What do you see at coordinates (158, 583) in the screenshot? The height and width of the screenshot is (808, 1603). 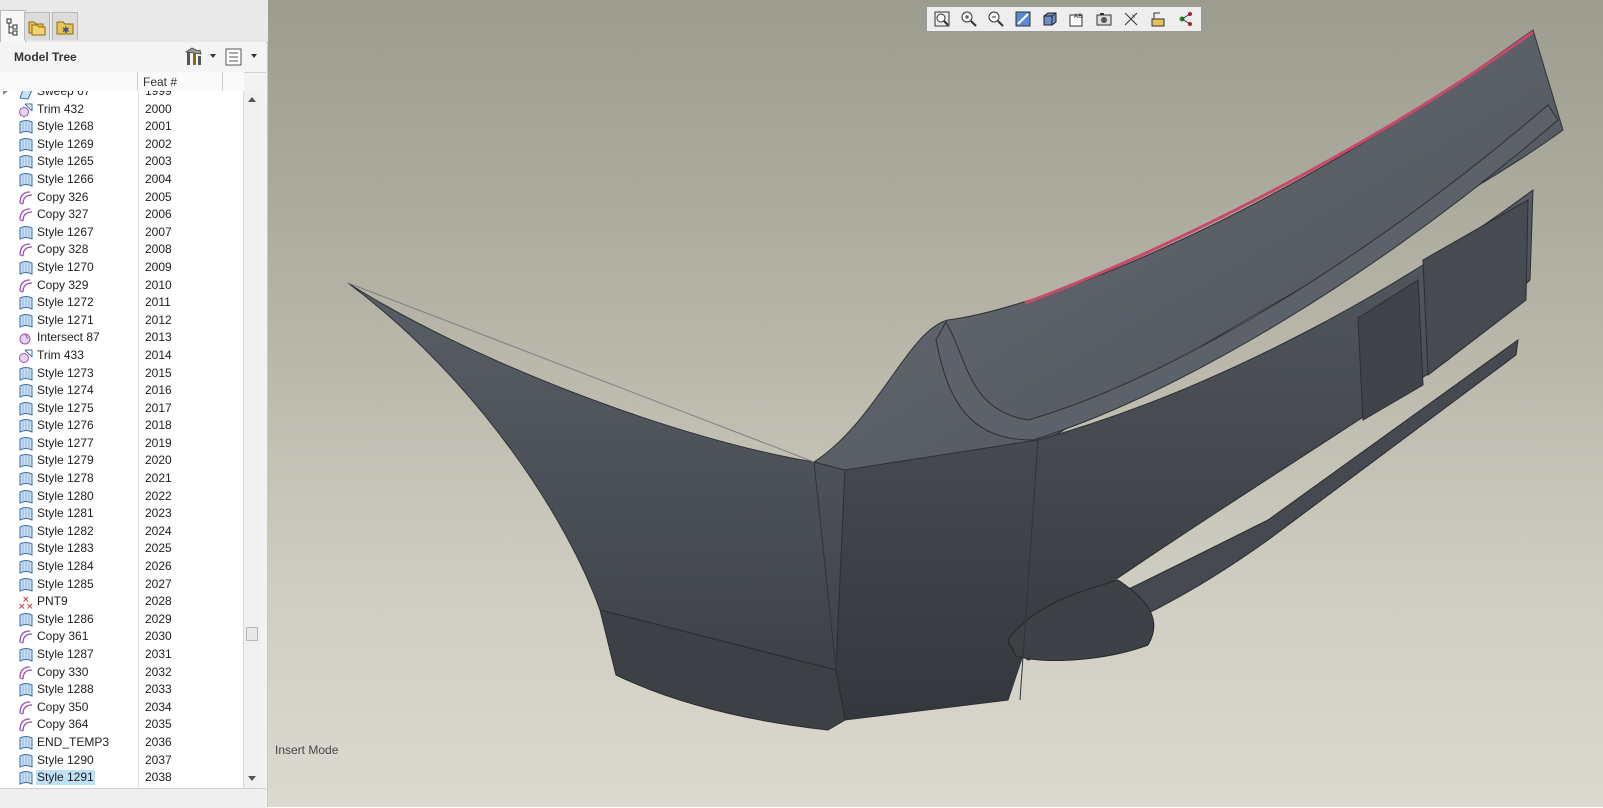 I see `feature-number: 2027` at bounding box center [158, 583].